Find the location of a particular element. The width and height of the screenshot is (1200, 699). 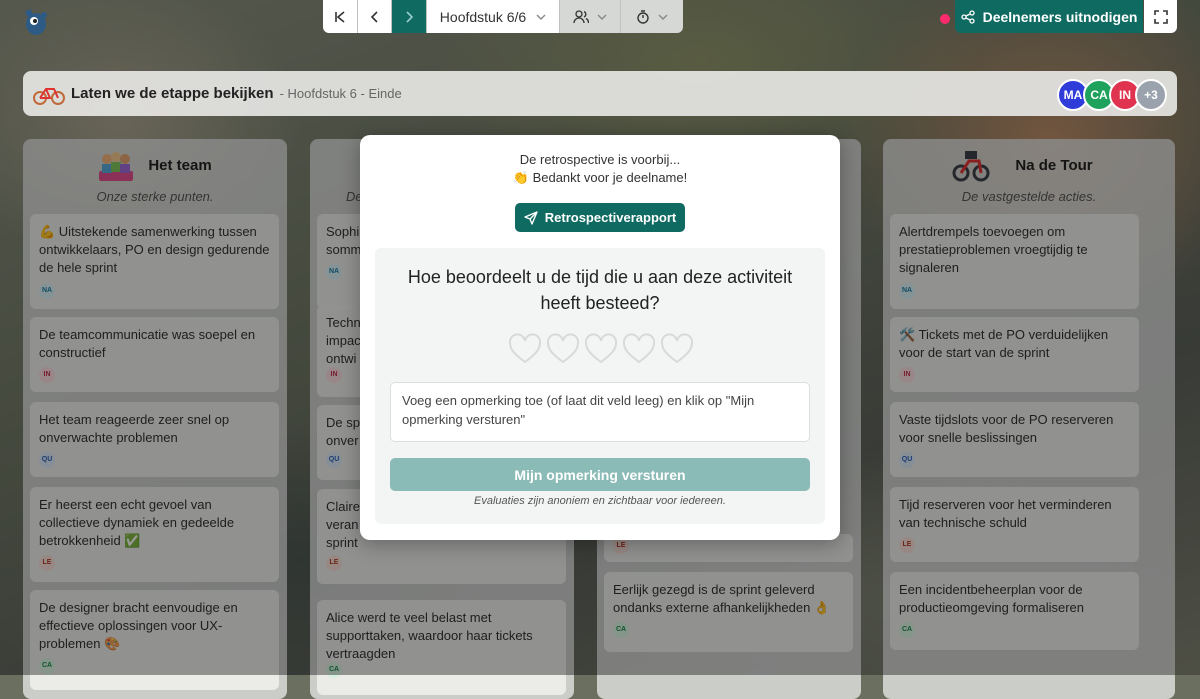

more-avatars-badge: +3 is located at coordinates (1151, 95).